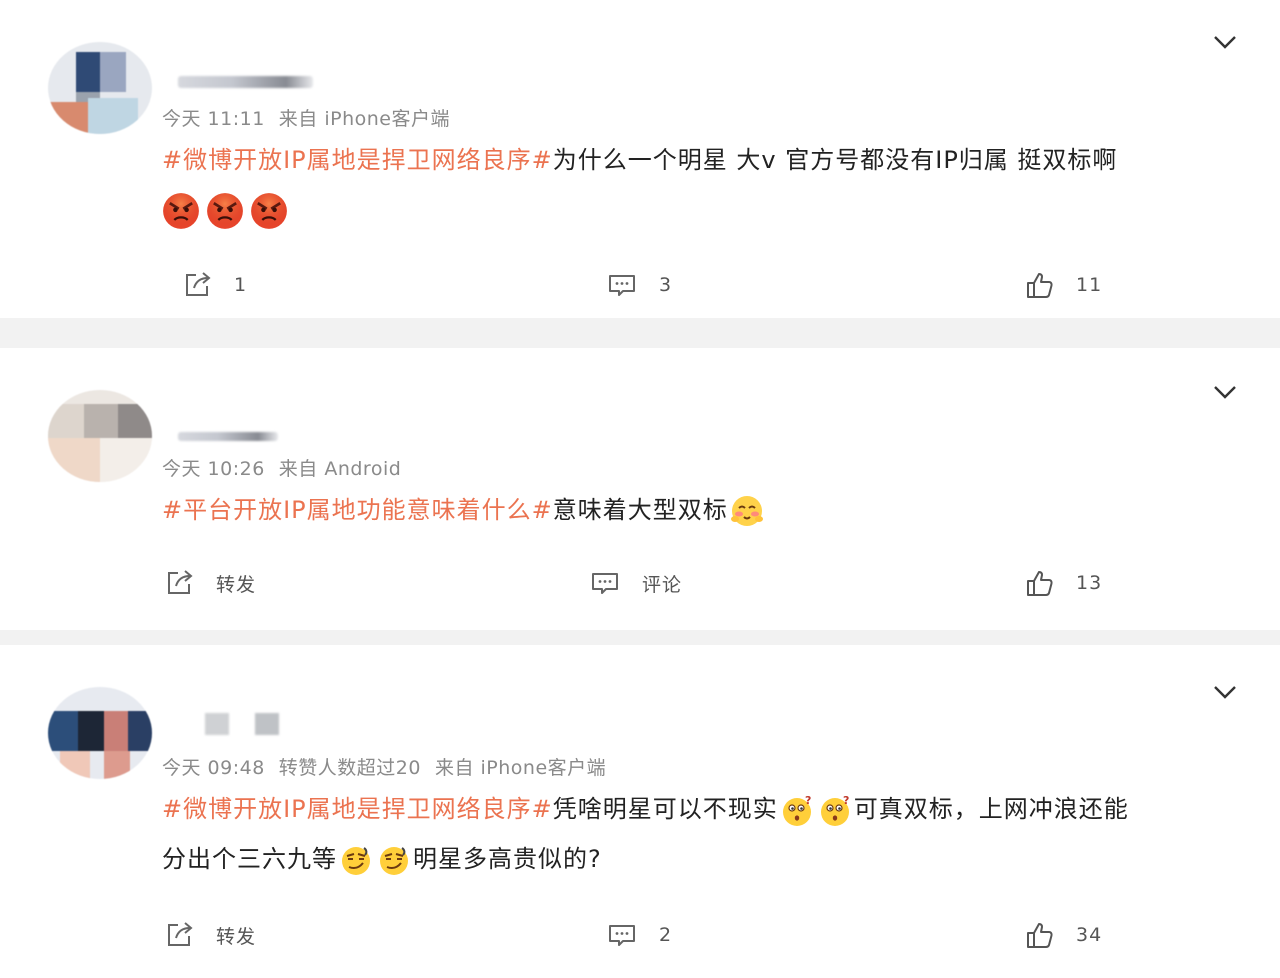 This screenshot has height=978, width=1280. Describe the element at coordinates (835, 160) in the screenshot. I see `post-text: 为什么一个明星 大v 官方号都没有IP归属 挺双标啊` at that location.